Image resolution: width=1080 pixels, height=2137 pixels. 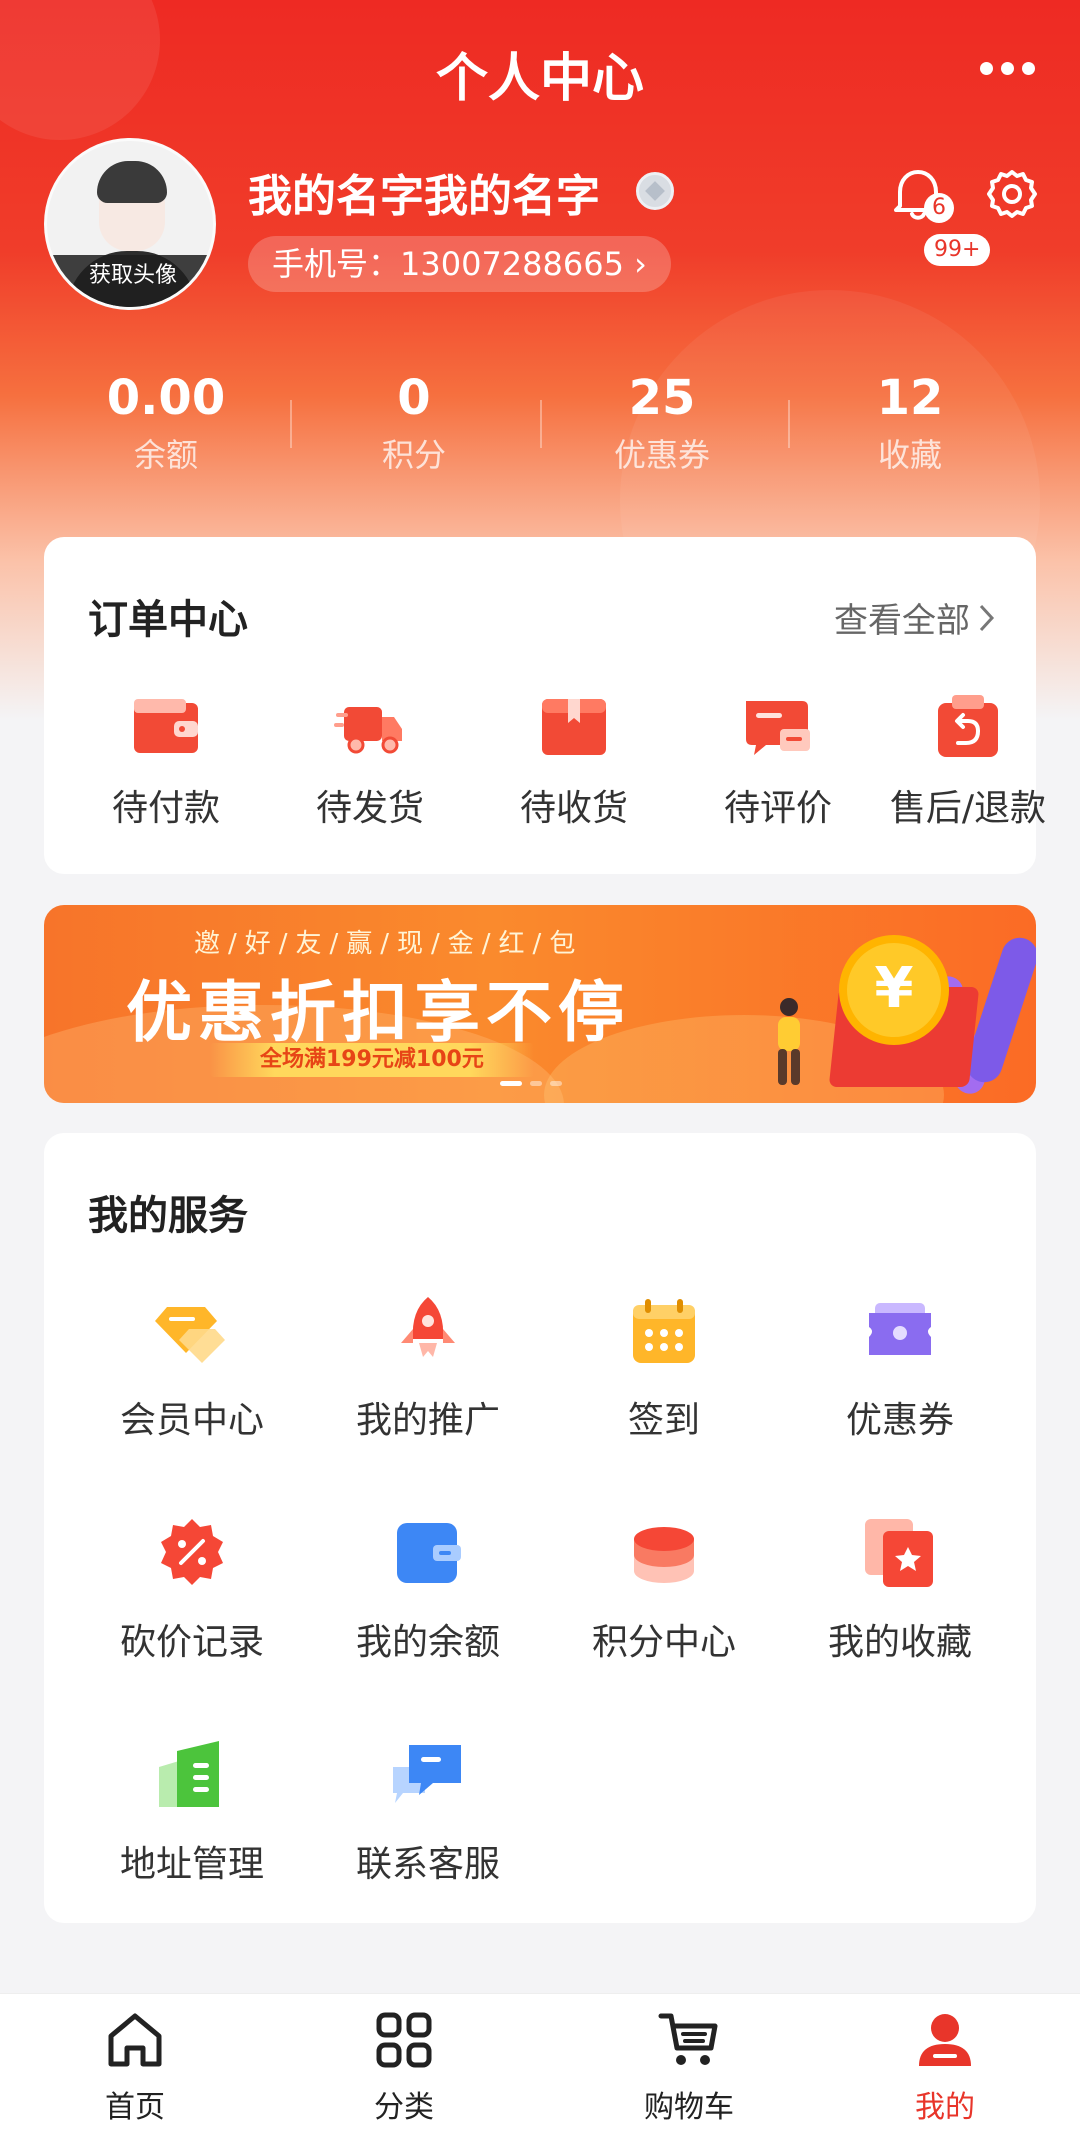 I want to click on service-label: 砍价记录, so click(x=191, y=1642).